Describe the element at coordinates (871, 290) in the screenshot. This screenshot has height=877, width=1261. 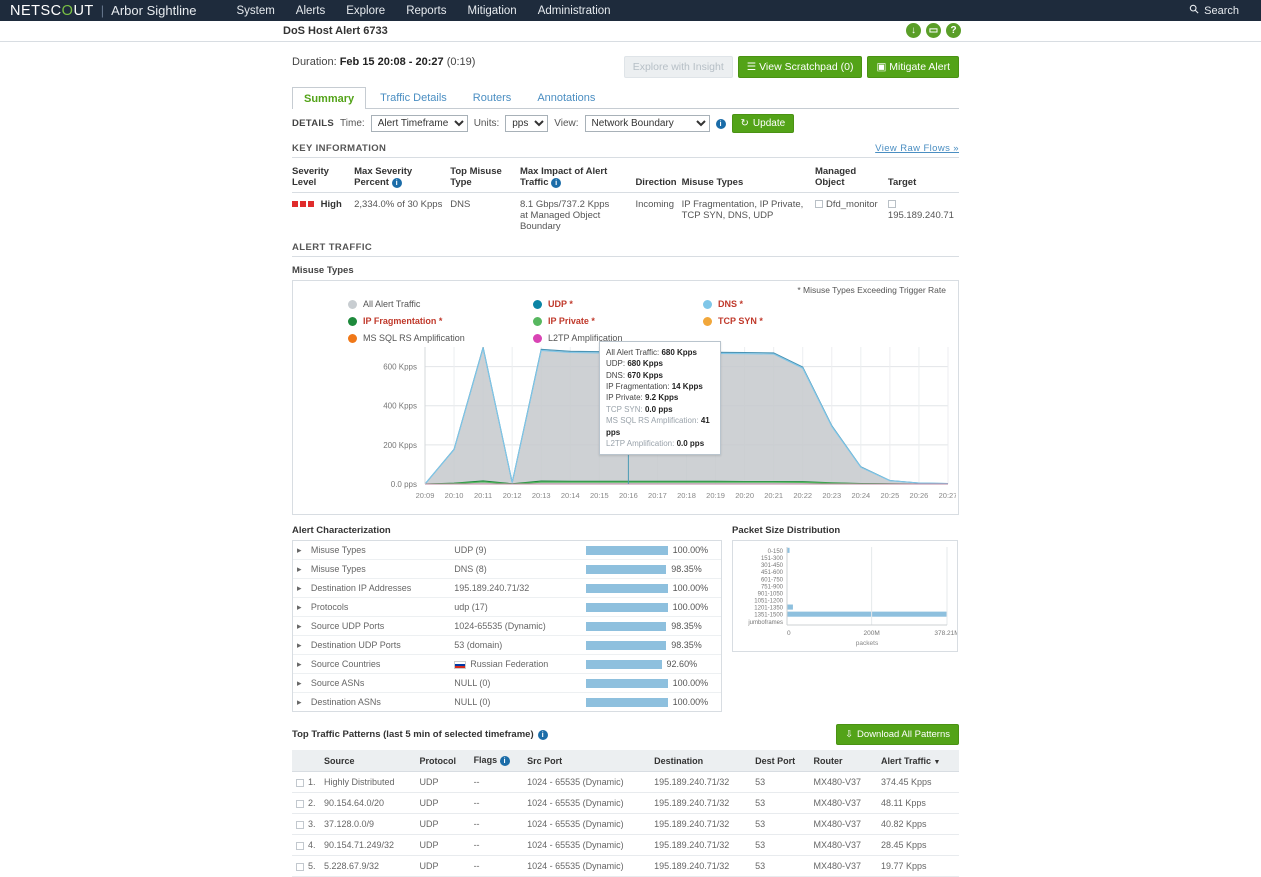
I see `trigger-rate-note: * Misuse Types Exceeding Trigger Rate` at that location.